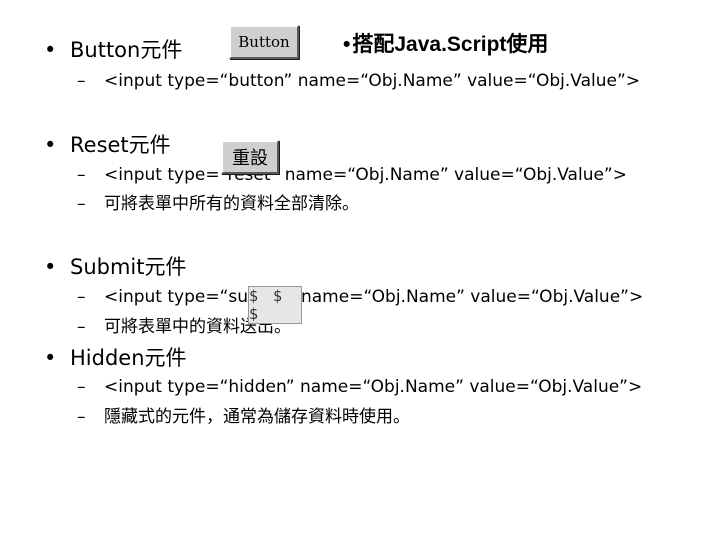  Describe the element at coordinates (267, 305) in the screenshot. I see `submit-sample-label: $ $ $` at that location.